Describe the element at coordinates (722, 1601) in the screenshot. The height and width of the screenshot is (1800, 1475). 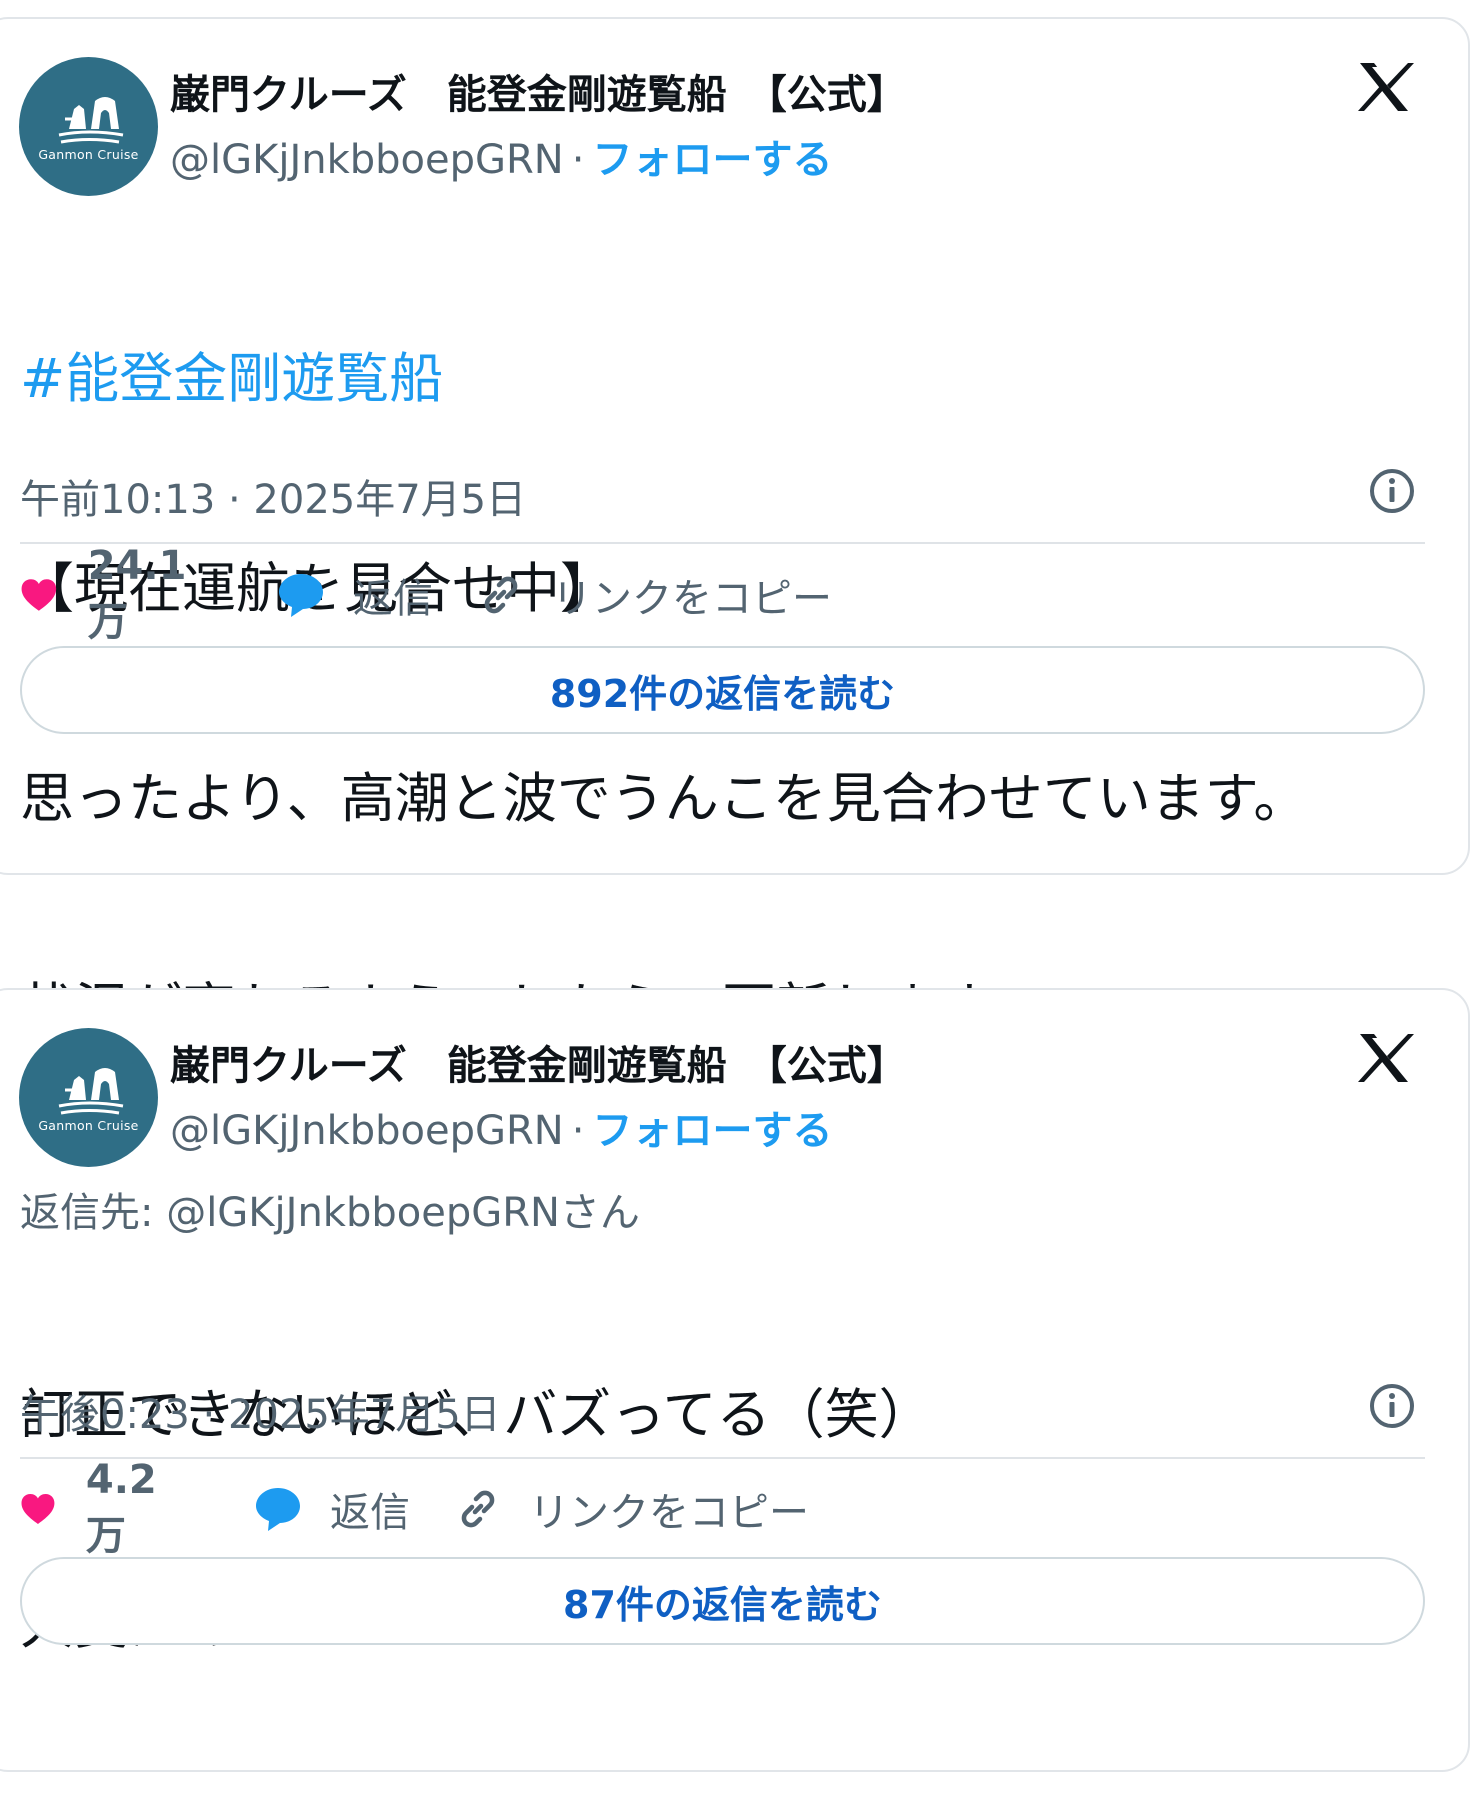
I see `read-replies-button: 87件の返信を読む` at that location.